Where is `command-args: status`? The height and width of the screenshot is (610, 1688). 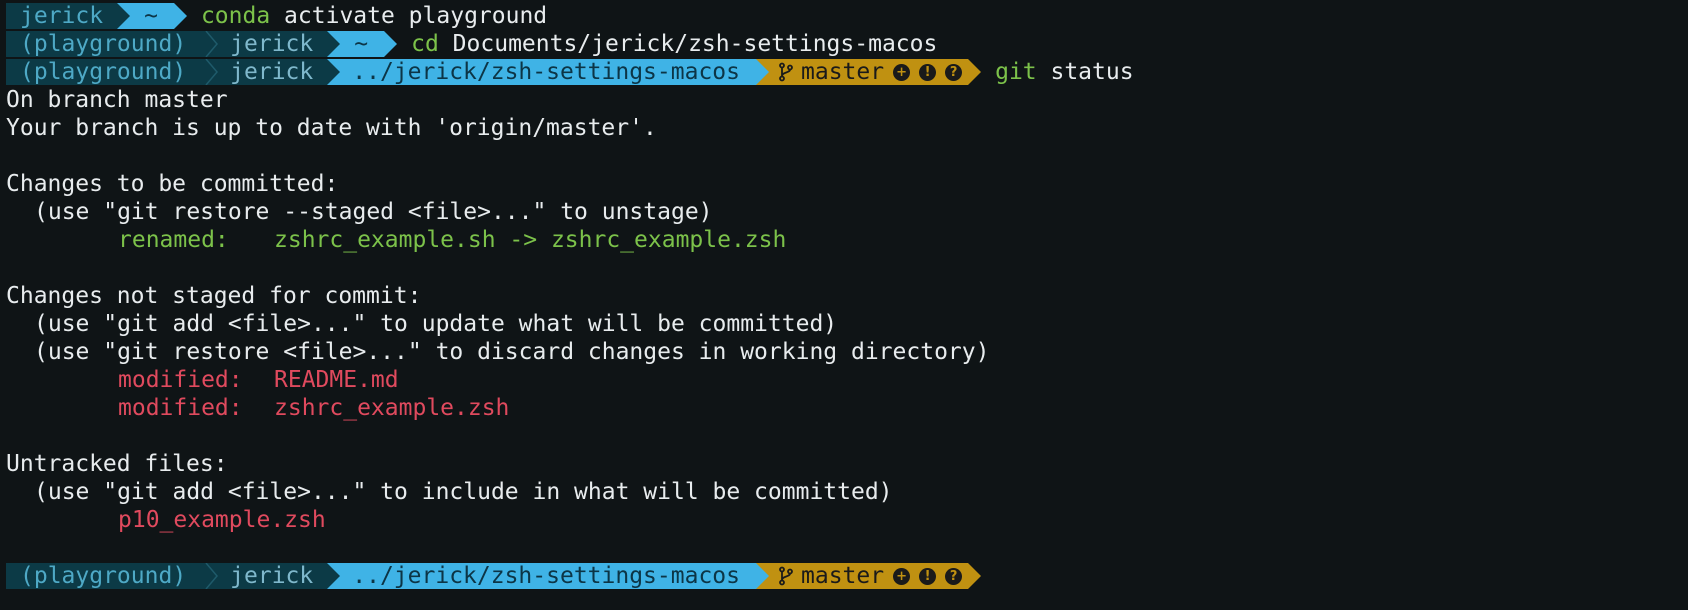 command-args: status is located at coordinates (1085, 72).